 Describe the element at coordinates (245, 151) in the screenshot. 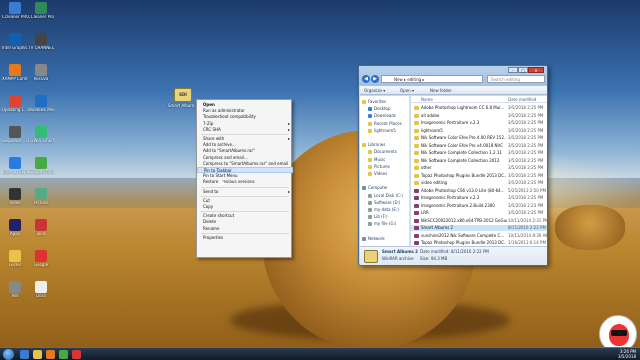

I see `context-menu-item: Add to "SmartAlbums.rar"` at that location.